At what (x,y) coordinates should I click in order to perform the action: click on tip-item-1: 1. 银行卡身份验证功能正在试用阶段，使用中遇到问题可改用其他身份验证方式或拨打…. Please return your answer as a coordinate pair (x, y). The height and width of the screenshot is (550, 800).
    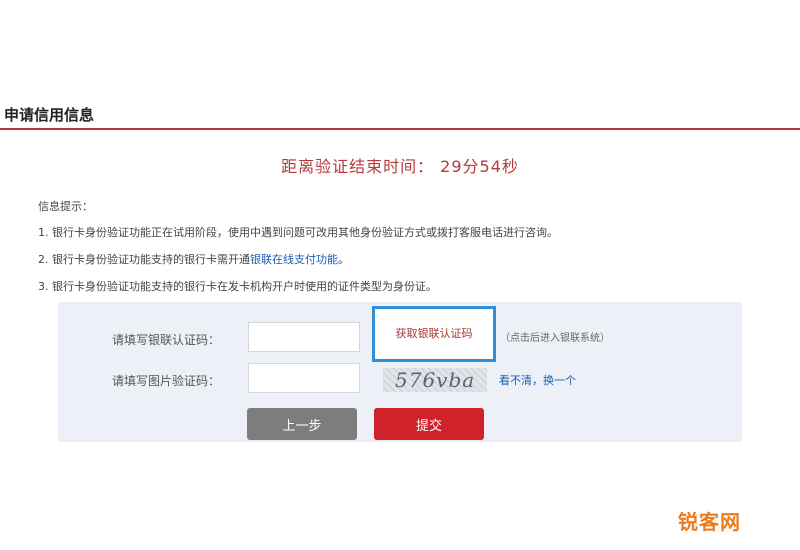
    Looking at the image, I should click on (298, 232).